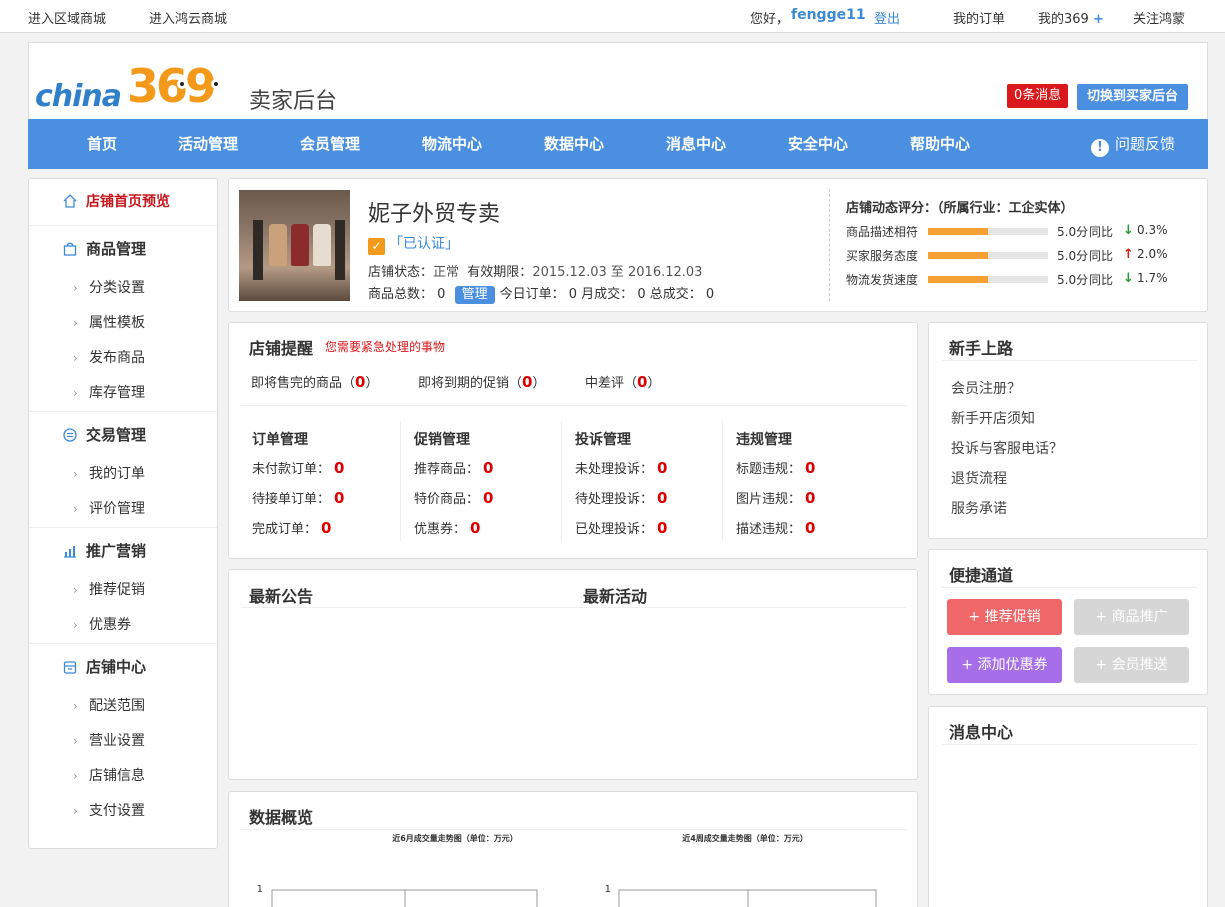  Describe the element at coordinates (979, 508) in the screenshot. I see `newbie-link: 服务承诺` at that location.